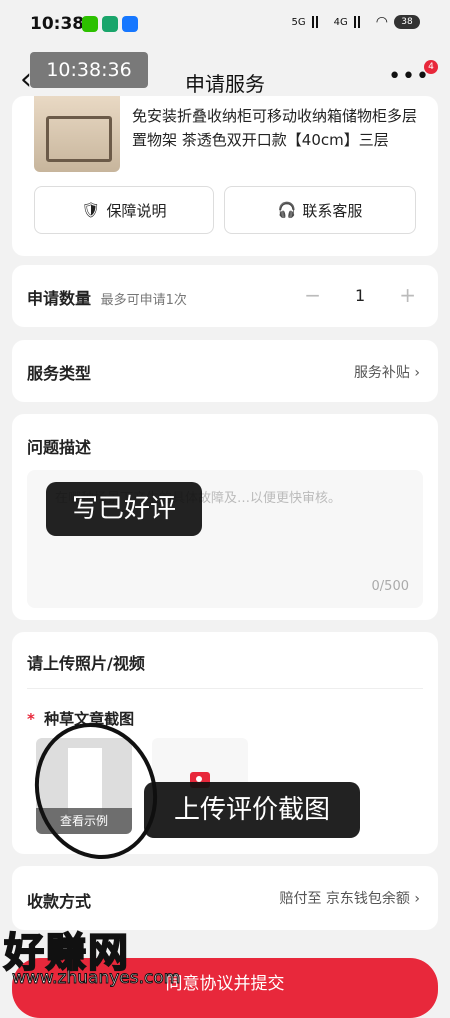 This screenshot has height=1018, width=450. Describe the element at coordinates (31, 719) in the screenshot. I see `required-star: *` at that location.